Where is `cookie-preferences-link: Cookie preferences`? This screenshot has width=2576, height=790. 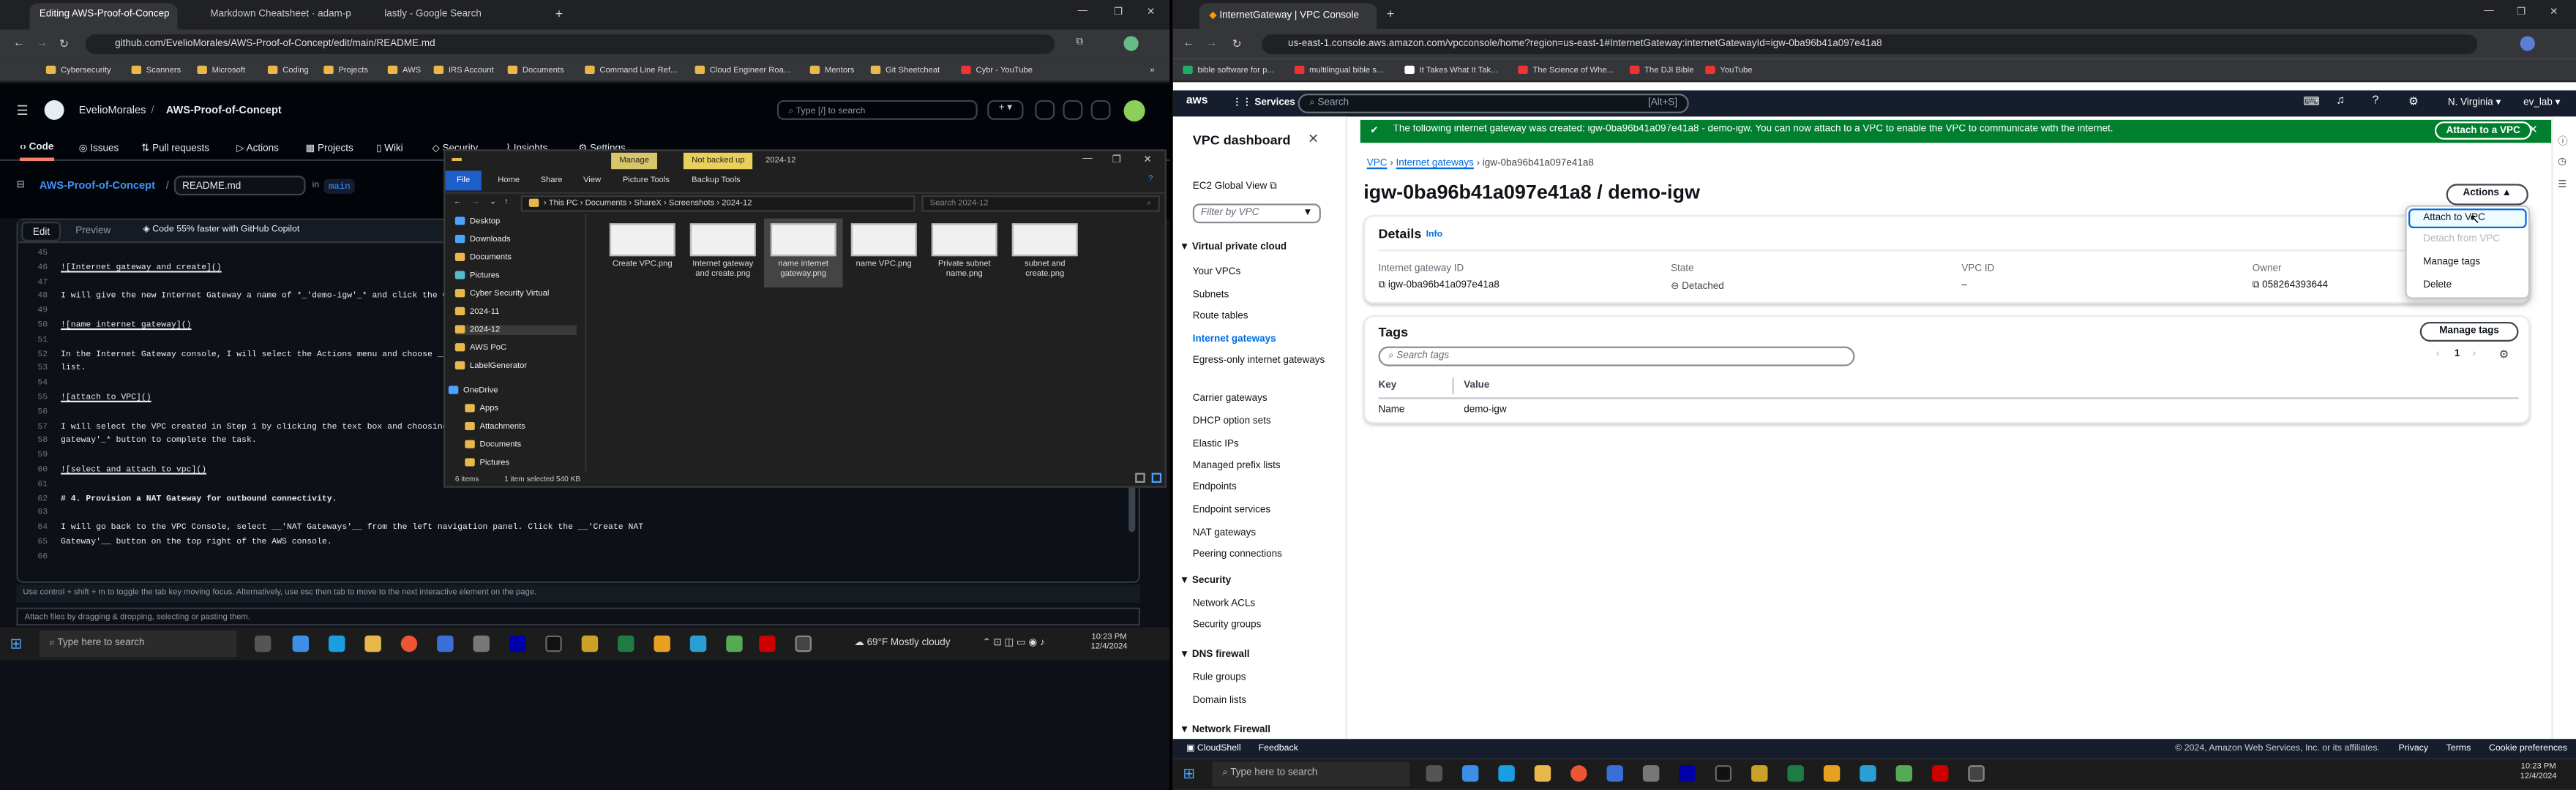
cookie-preferences-link: Cookie preferences is located at coordinates (2528, 748).